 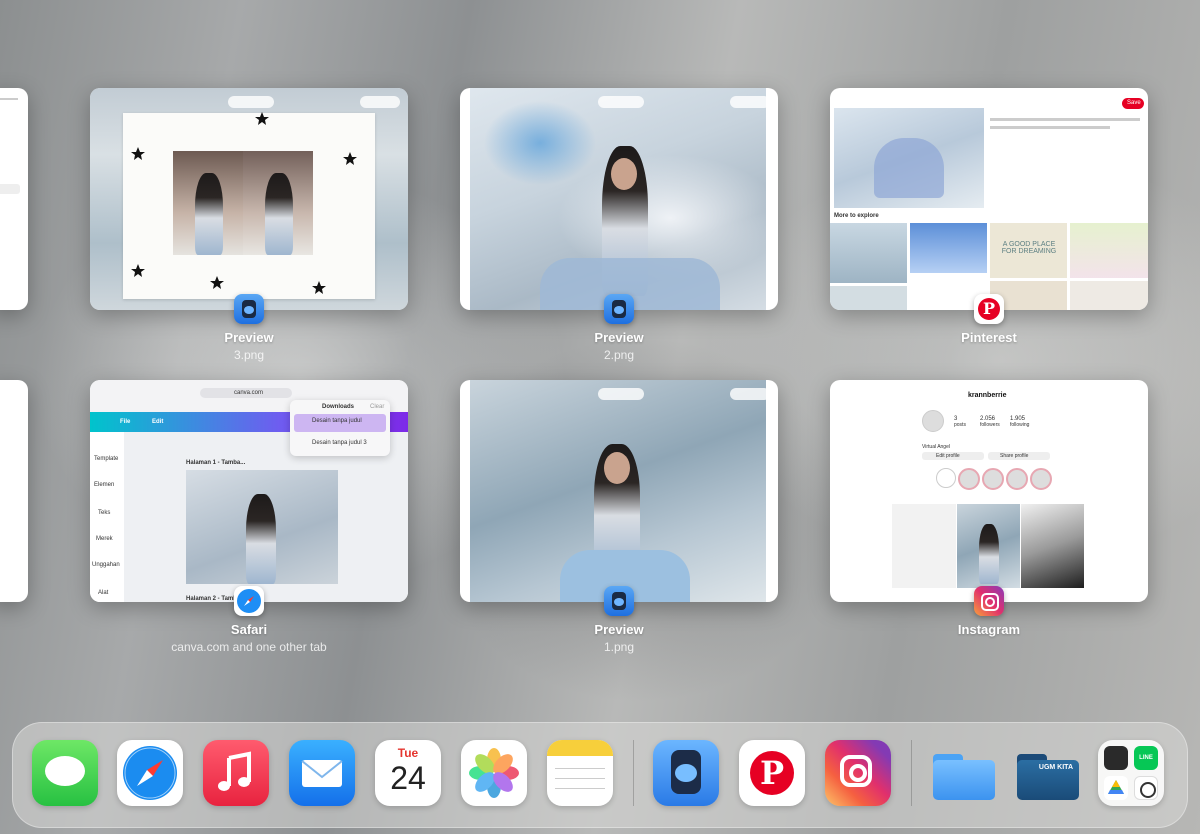 What do you see at coordinates (1019, 456) in the screenshot?
I see `ig-share-profile-button: Share profile` at bounding box center [1019, 456].